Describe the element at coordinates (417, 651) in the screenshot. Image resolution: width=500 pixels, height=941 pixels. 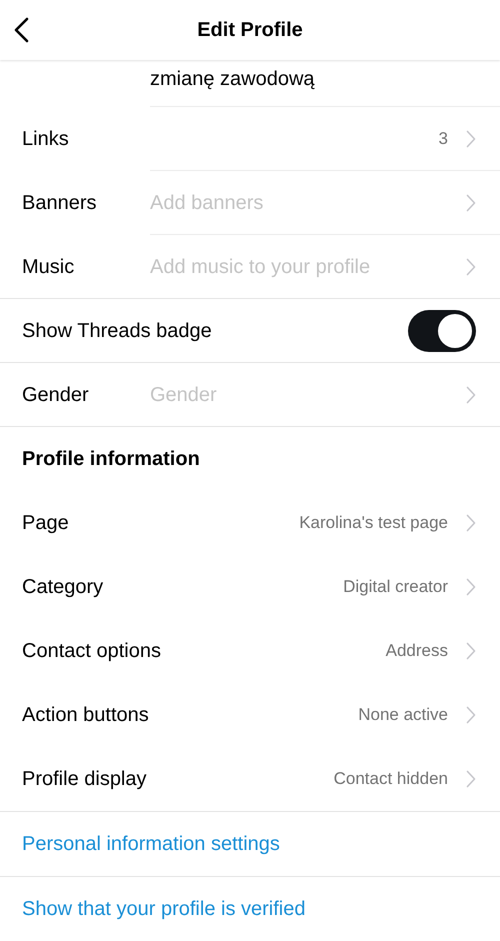
I see `row-value: Address` at that location.